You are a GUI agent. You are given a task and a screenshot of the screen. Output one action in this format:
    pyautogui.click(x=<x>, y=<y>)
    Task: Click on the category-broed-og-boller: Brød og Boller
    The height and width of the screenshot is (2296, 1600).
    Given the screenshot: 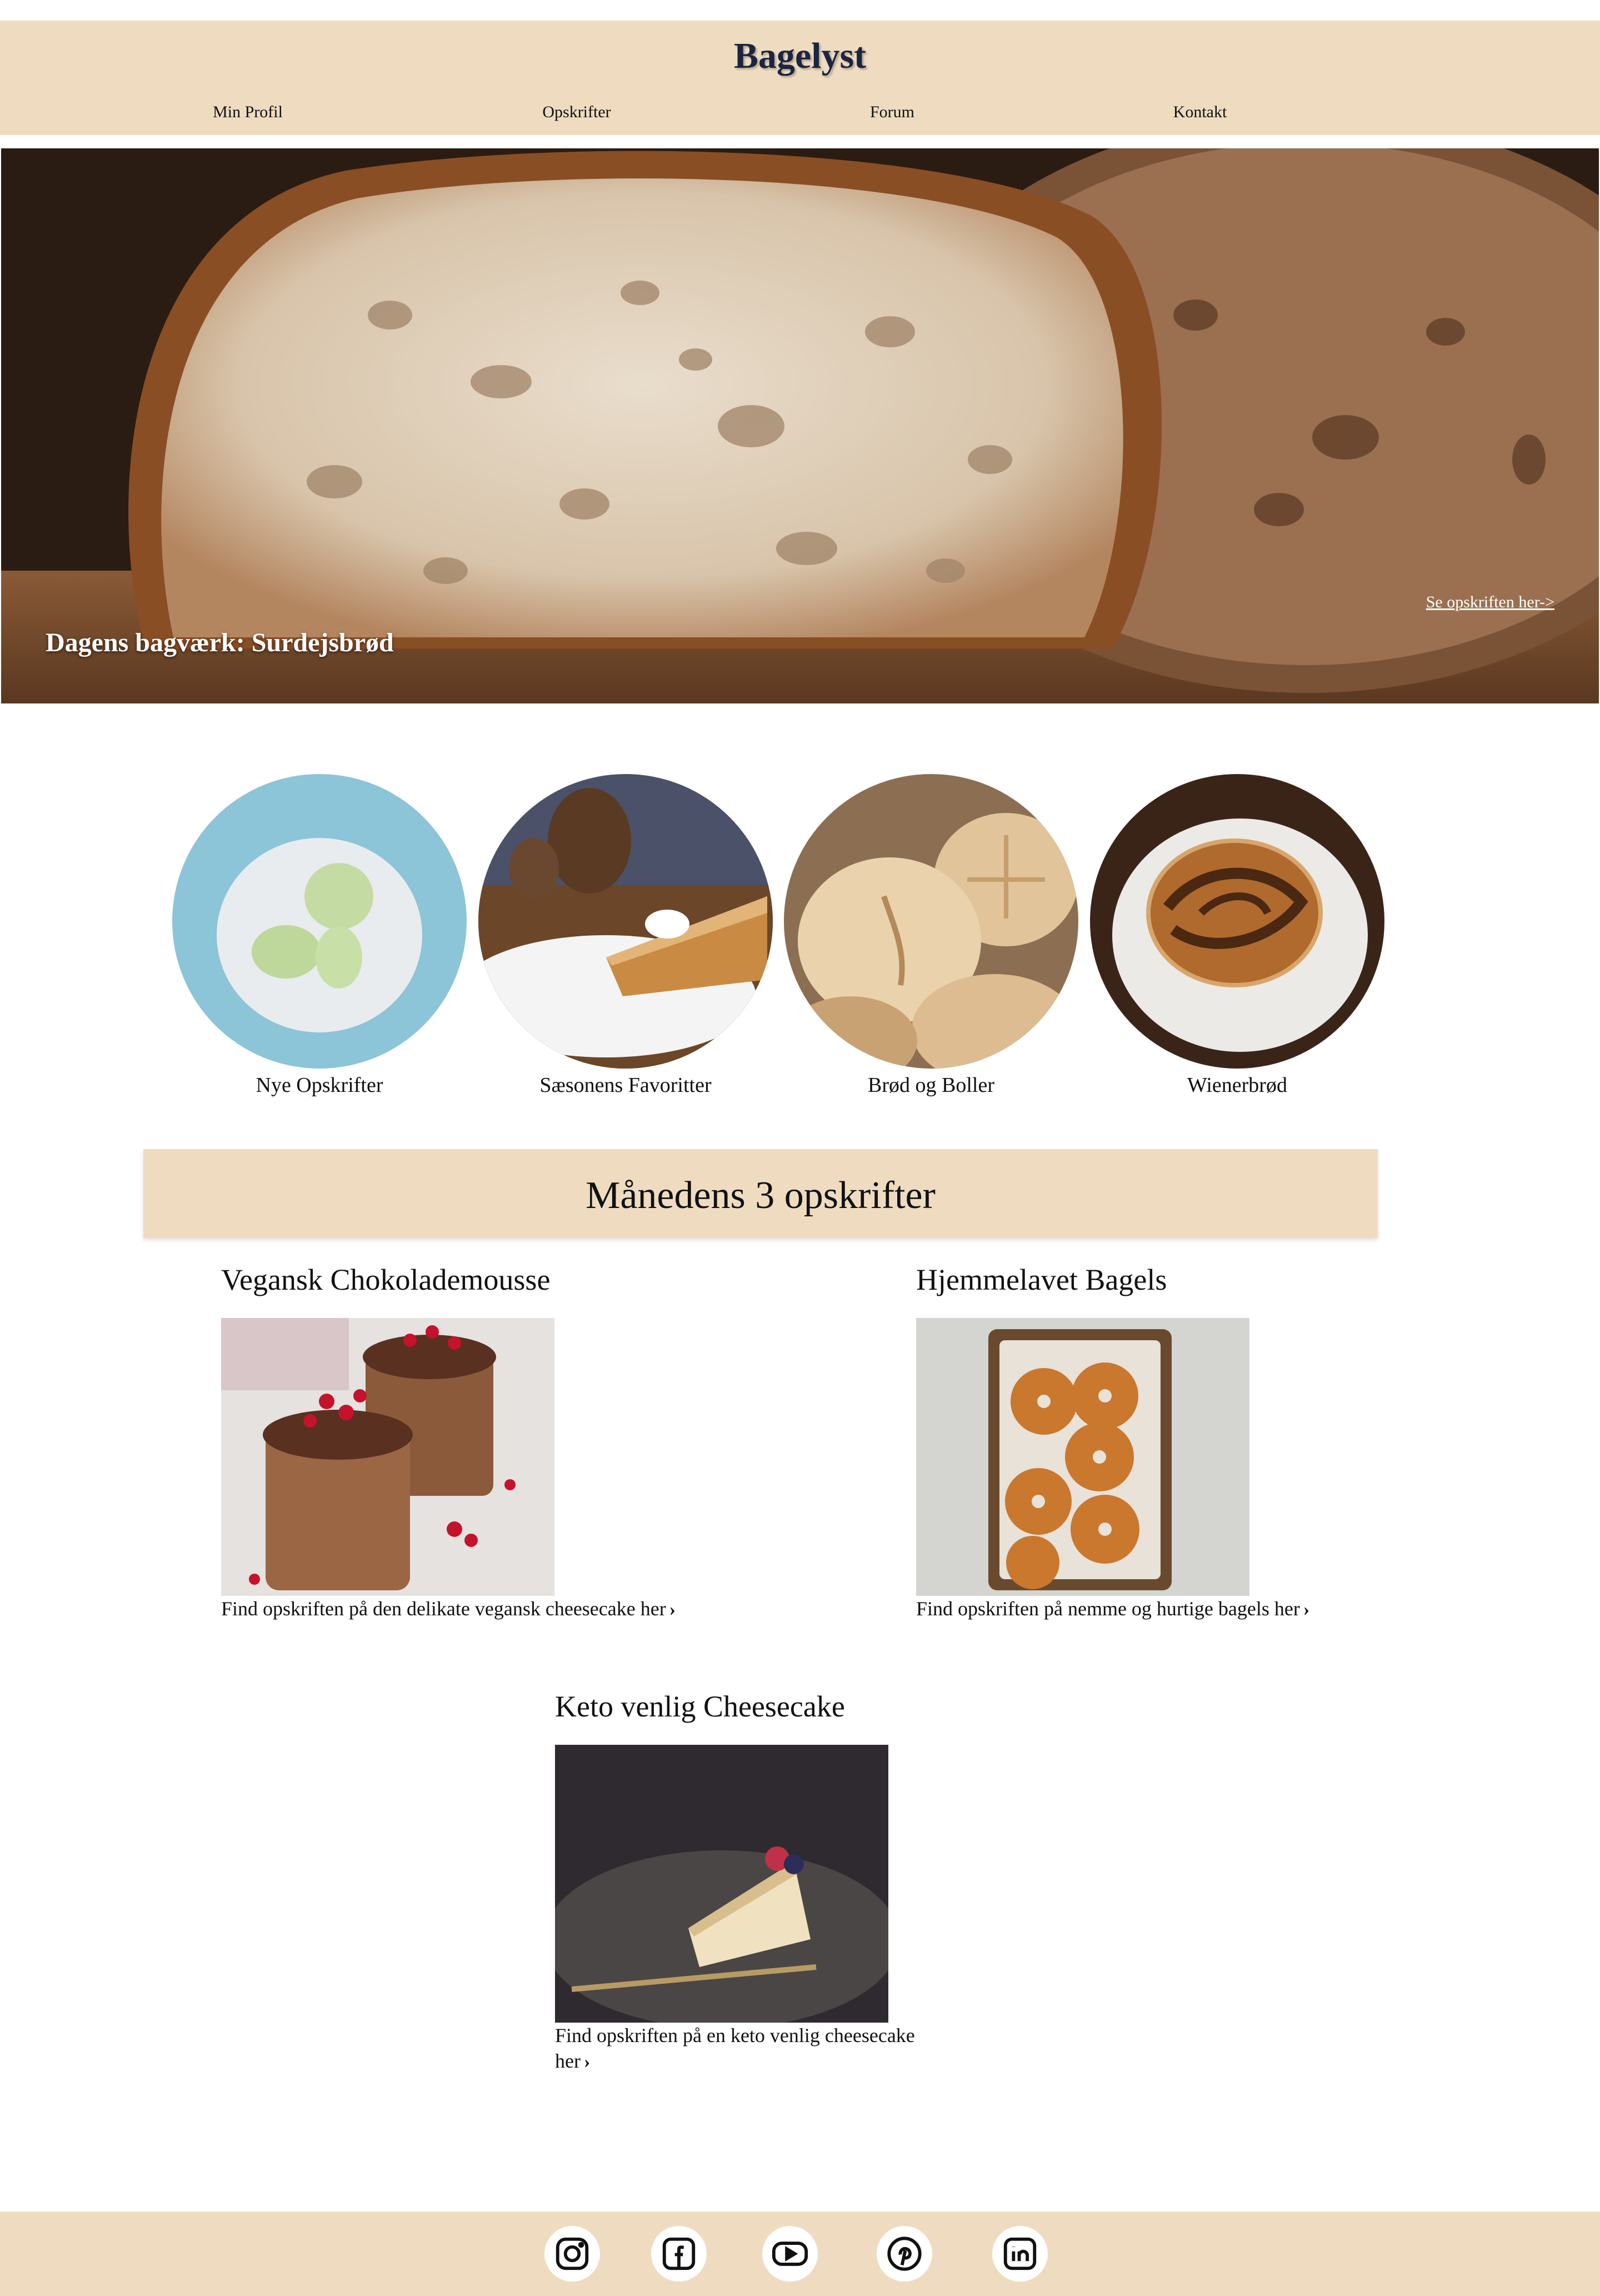 What is the action you would take?
    pyautogui.click(x=931, y=935)
    